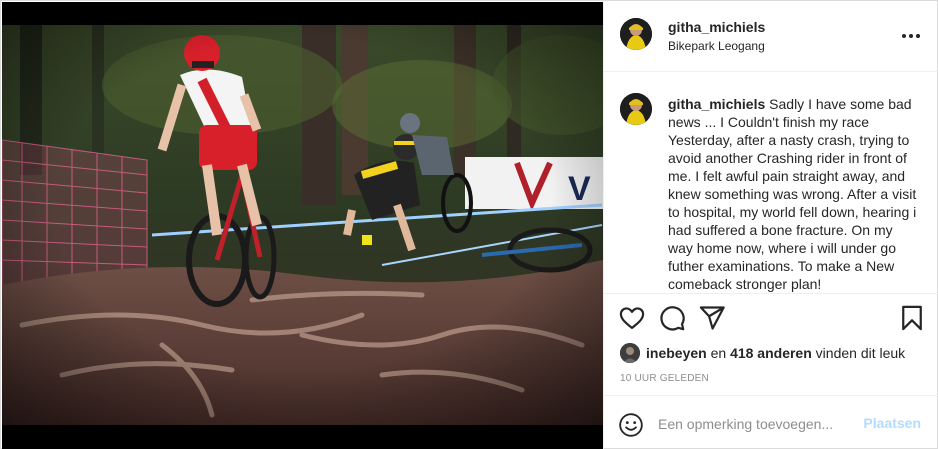 This screenshot has height=449, width=938. What do you see at coordinates (676, 353) in the screenshot?
I see `liker-username: inebeyen` at bounding box center [676, 353].